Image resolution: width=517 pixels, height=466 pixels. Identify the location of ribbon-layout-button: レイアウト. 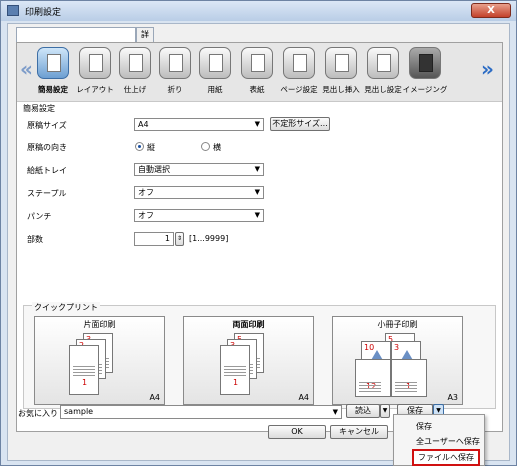
(95, 72).